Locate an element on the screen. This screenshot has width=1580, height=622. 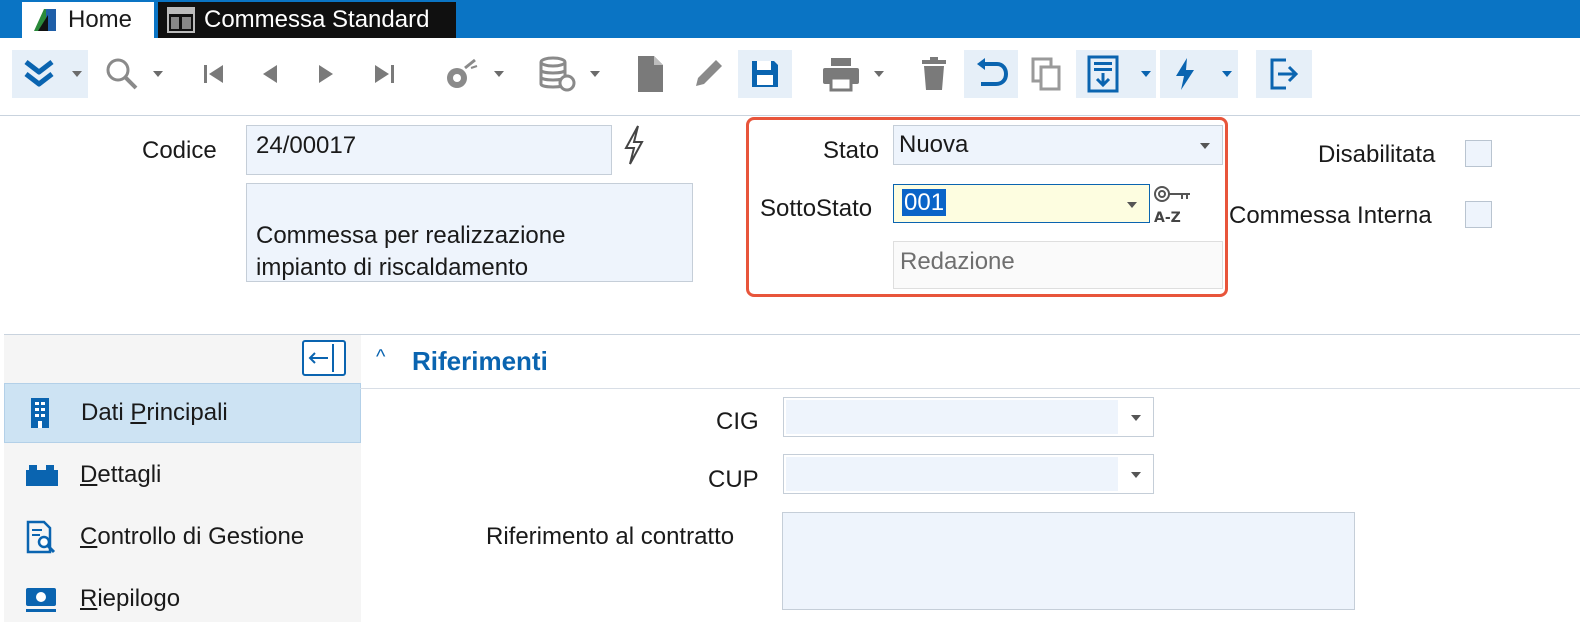
database-icon is located at coordinates (557, 74).